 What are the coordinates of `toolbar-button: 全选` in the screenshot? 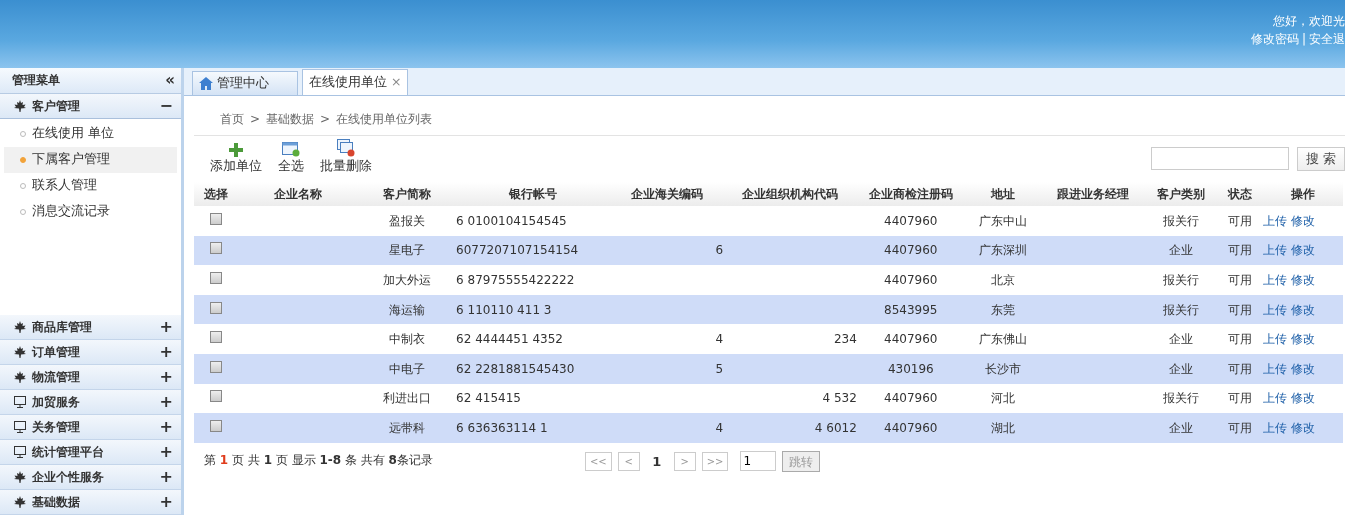 It's located at (291, 158).